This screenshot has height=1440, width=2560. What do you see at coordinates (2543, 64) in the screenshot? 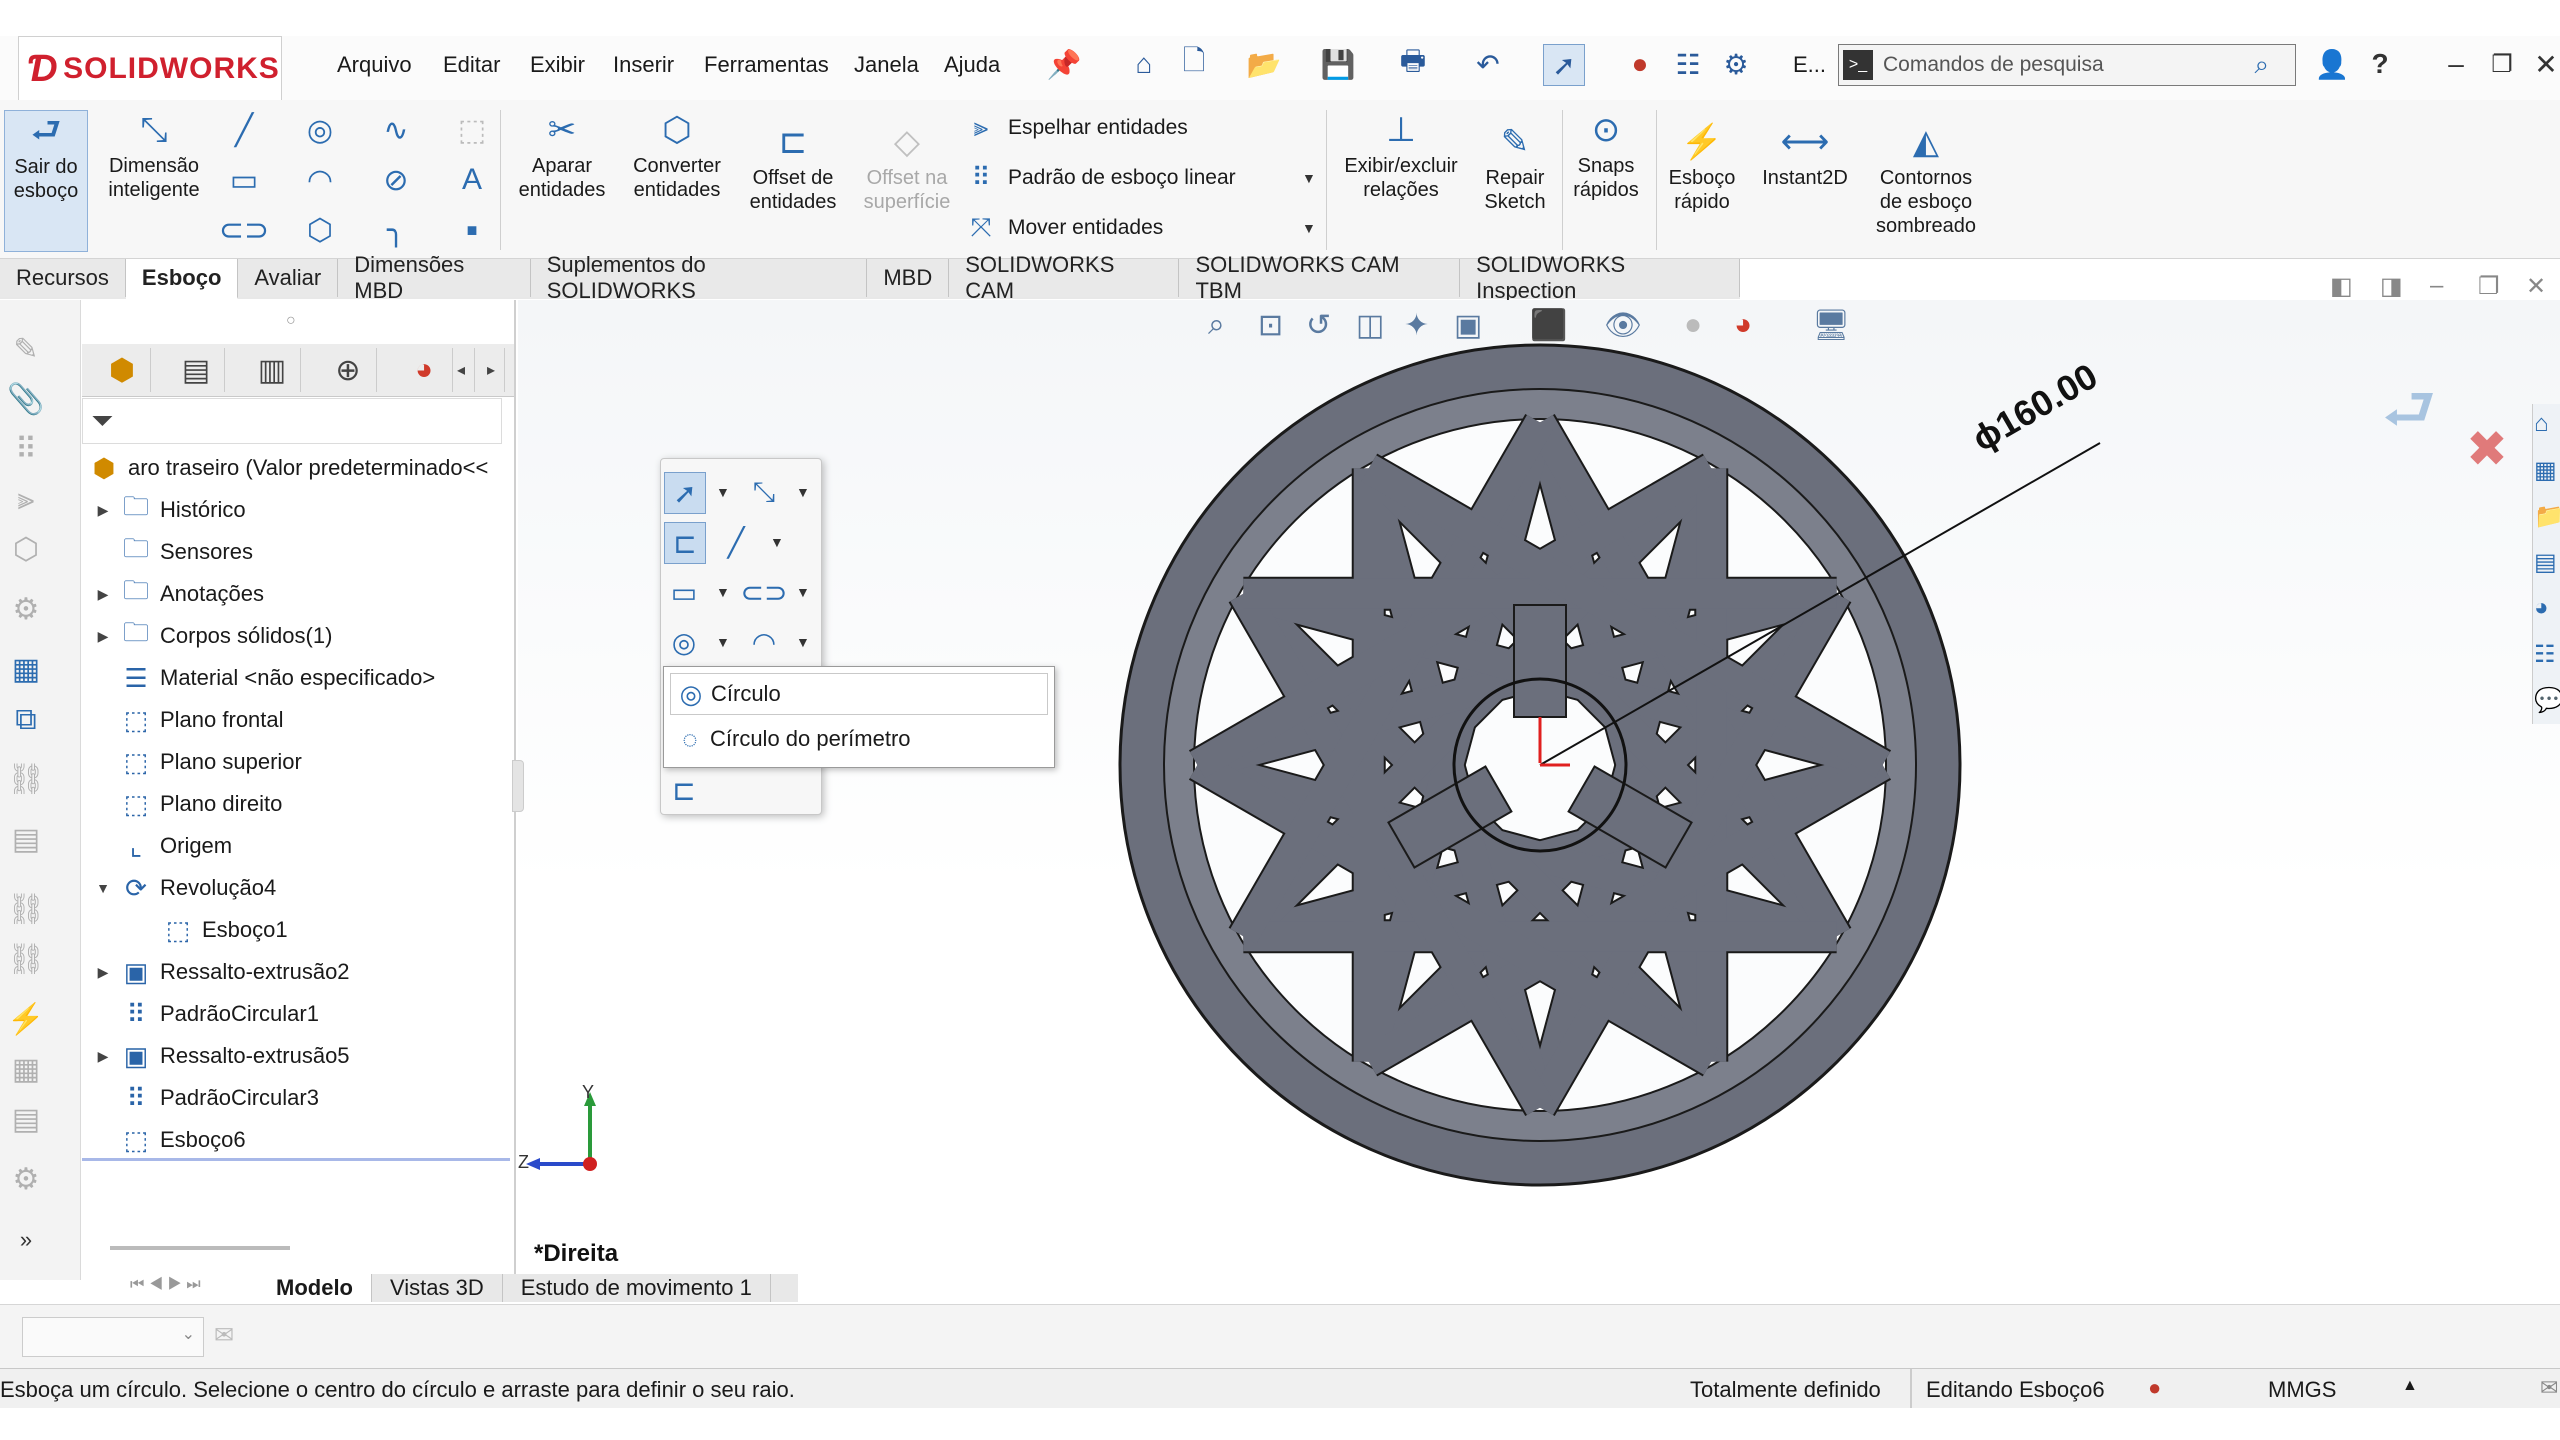
I see `close-icon: ✕` at bounding box center [2543, 64].